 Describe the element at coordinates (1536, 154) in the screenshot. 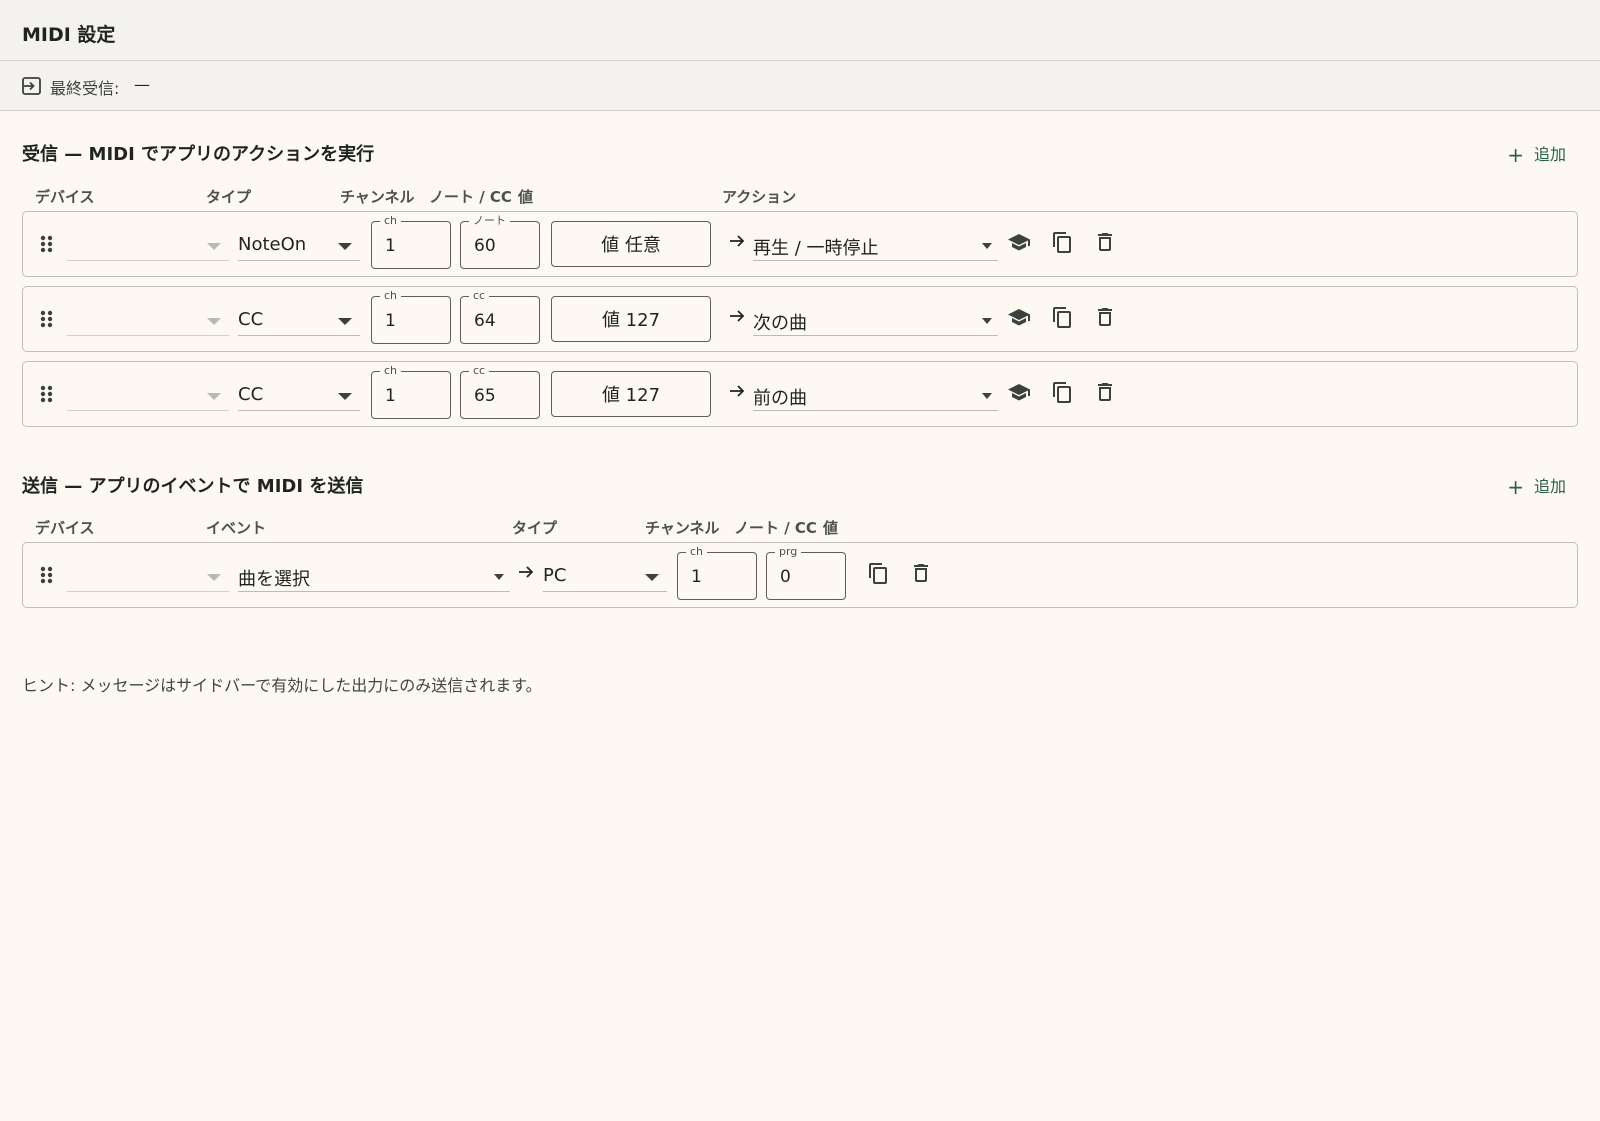

I see `receive-add-button: + 追加` at that location.